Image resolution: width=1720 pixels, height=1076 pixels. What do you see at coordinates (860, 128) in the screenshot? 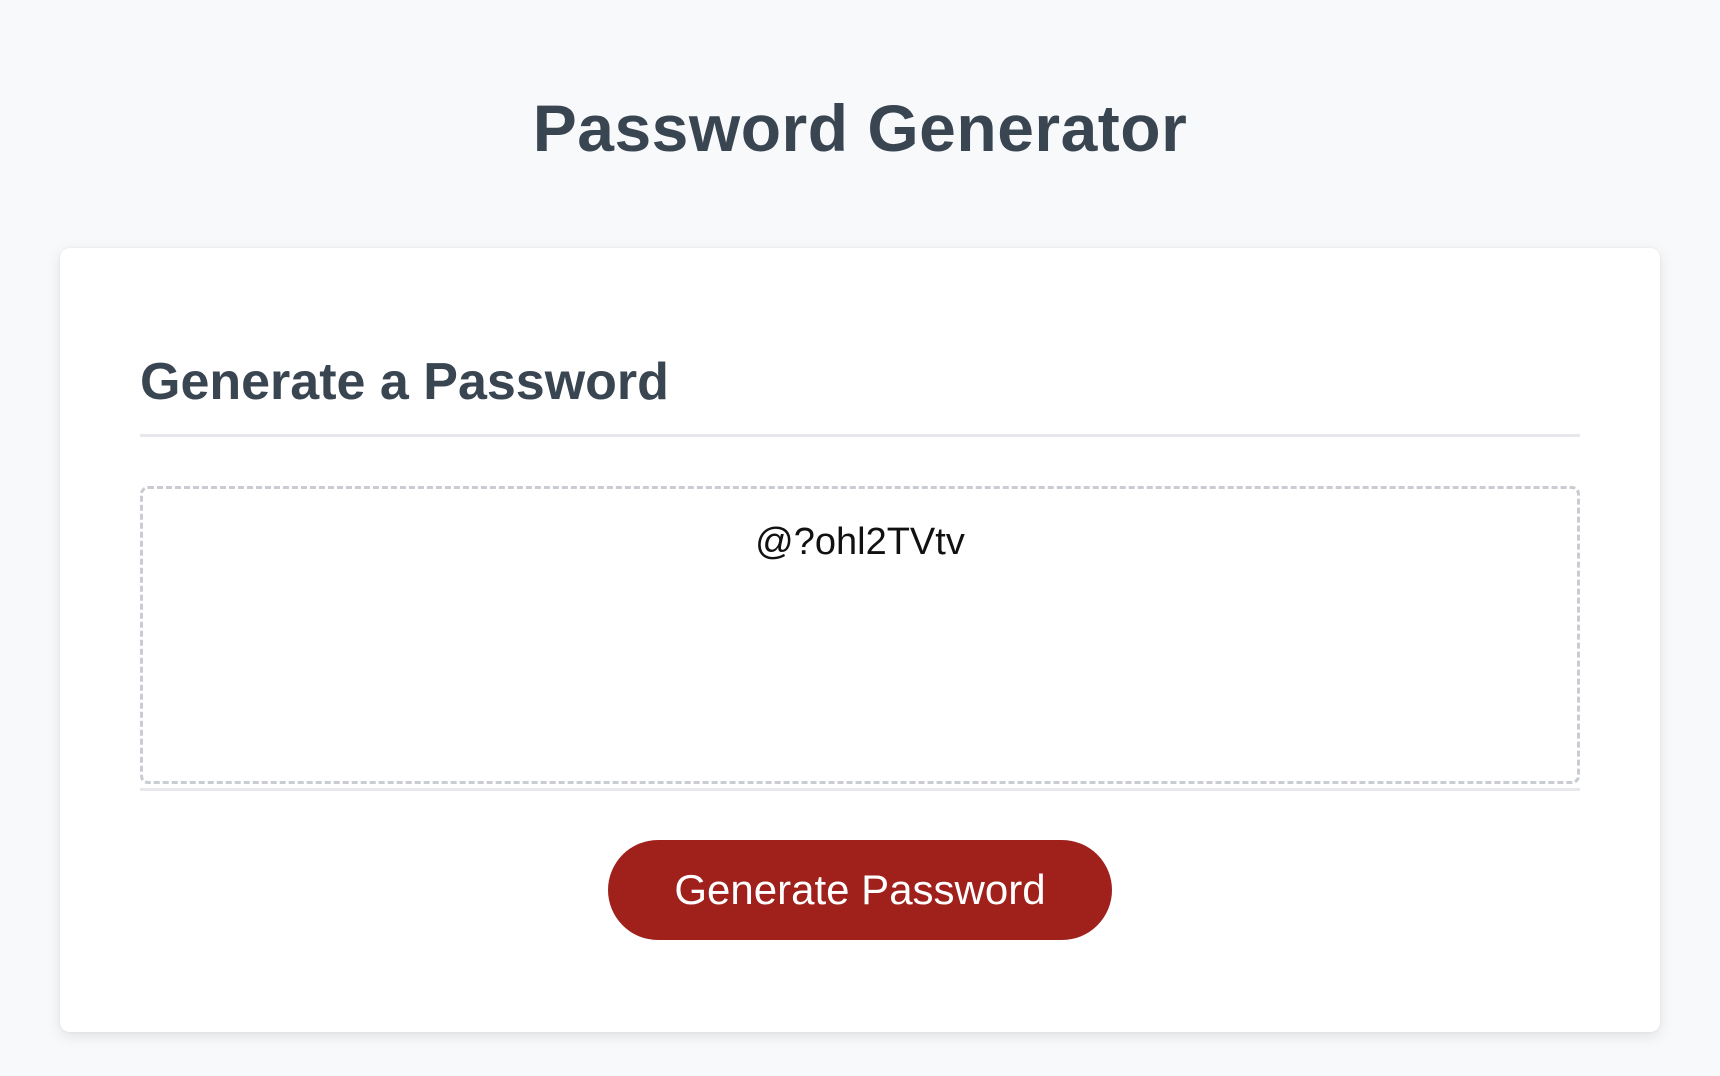
I see `page-title: Password Generator` at bounding box center [860, 128].